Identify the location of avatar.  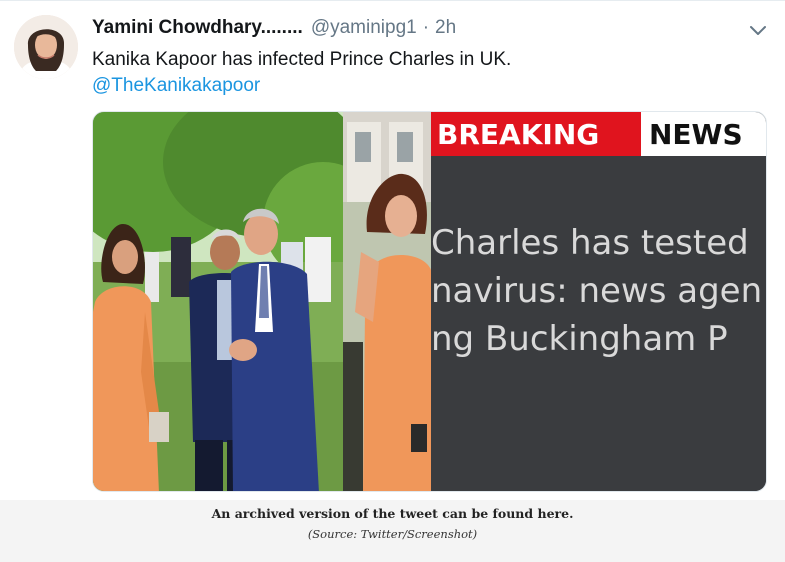
(46, 47).